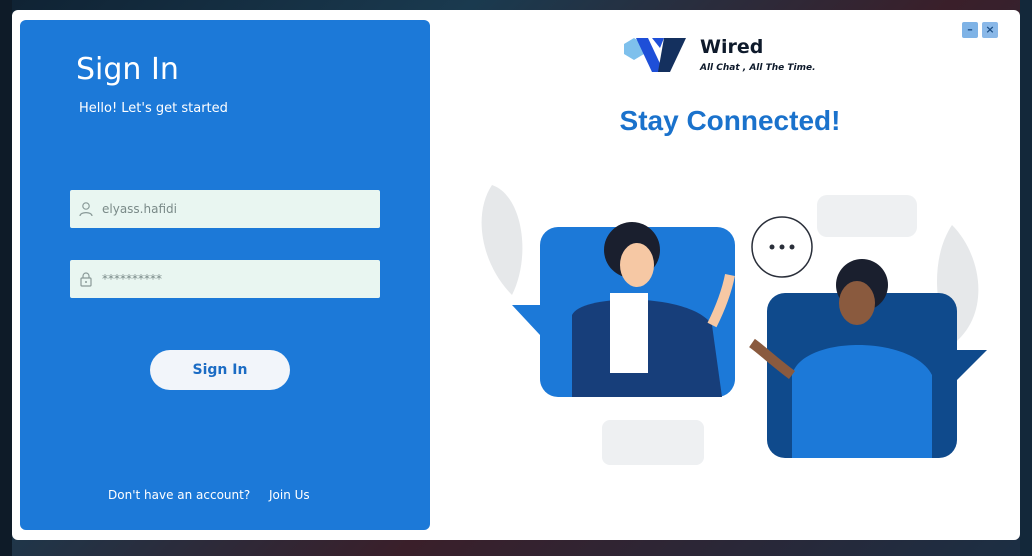  Describe the element at coordinates (232, 279) in the screenshot. I see `password-input` at that location.